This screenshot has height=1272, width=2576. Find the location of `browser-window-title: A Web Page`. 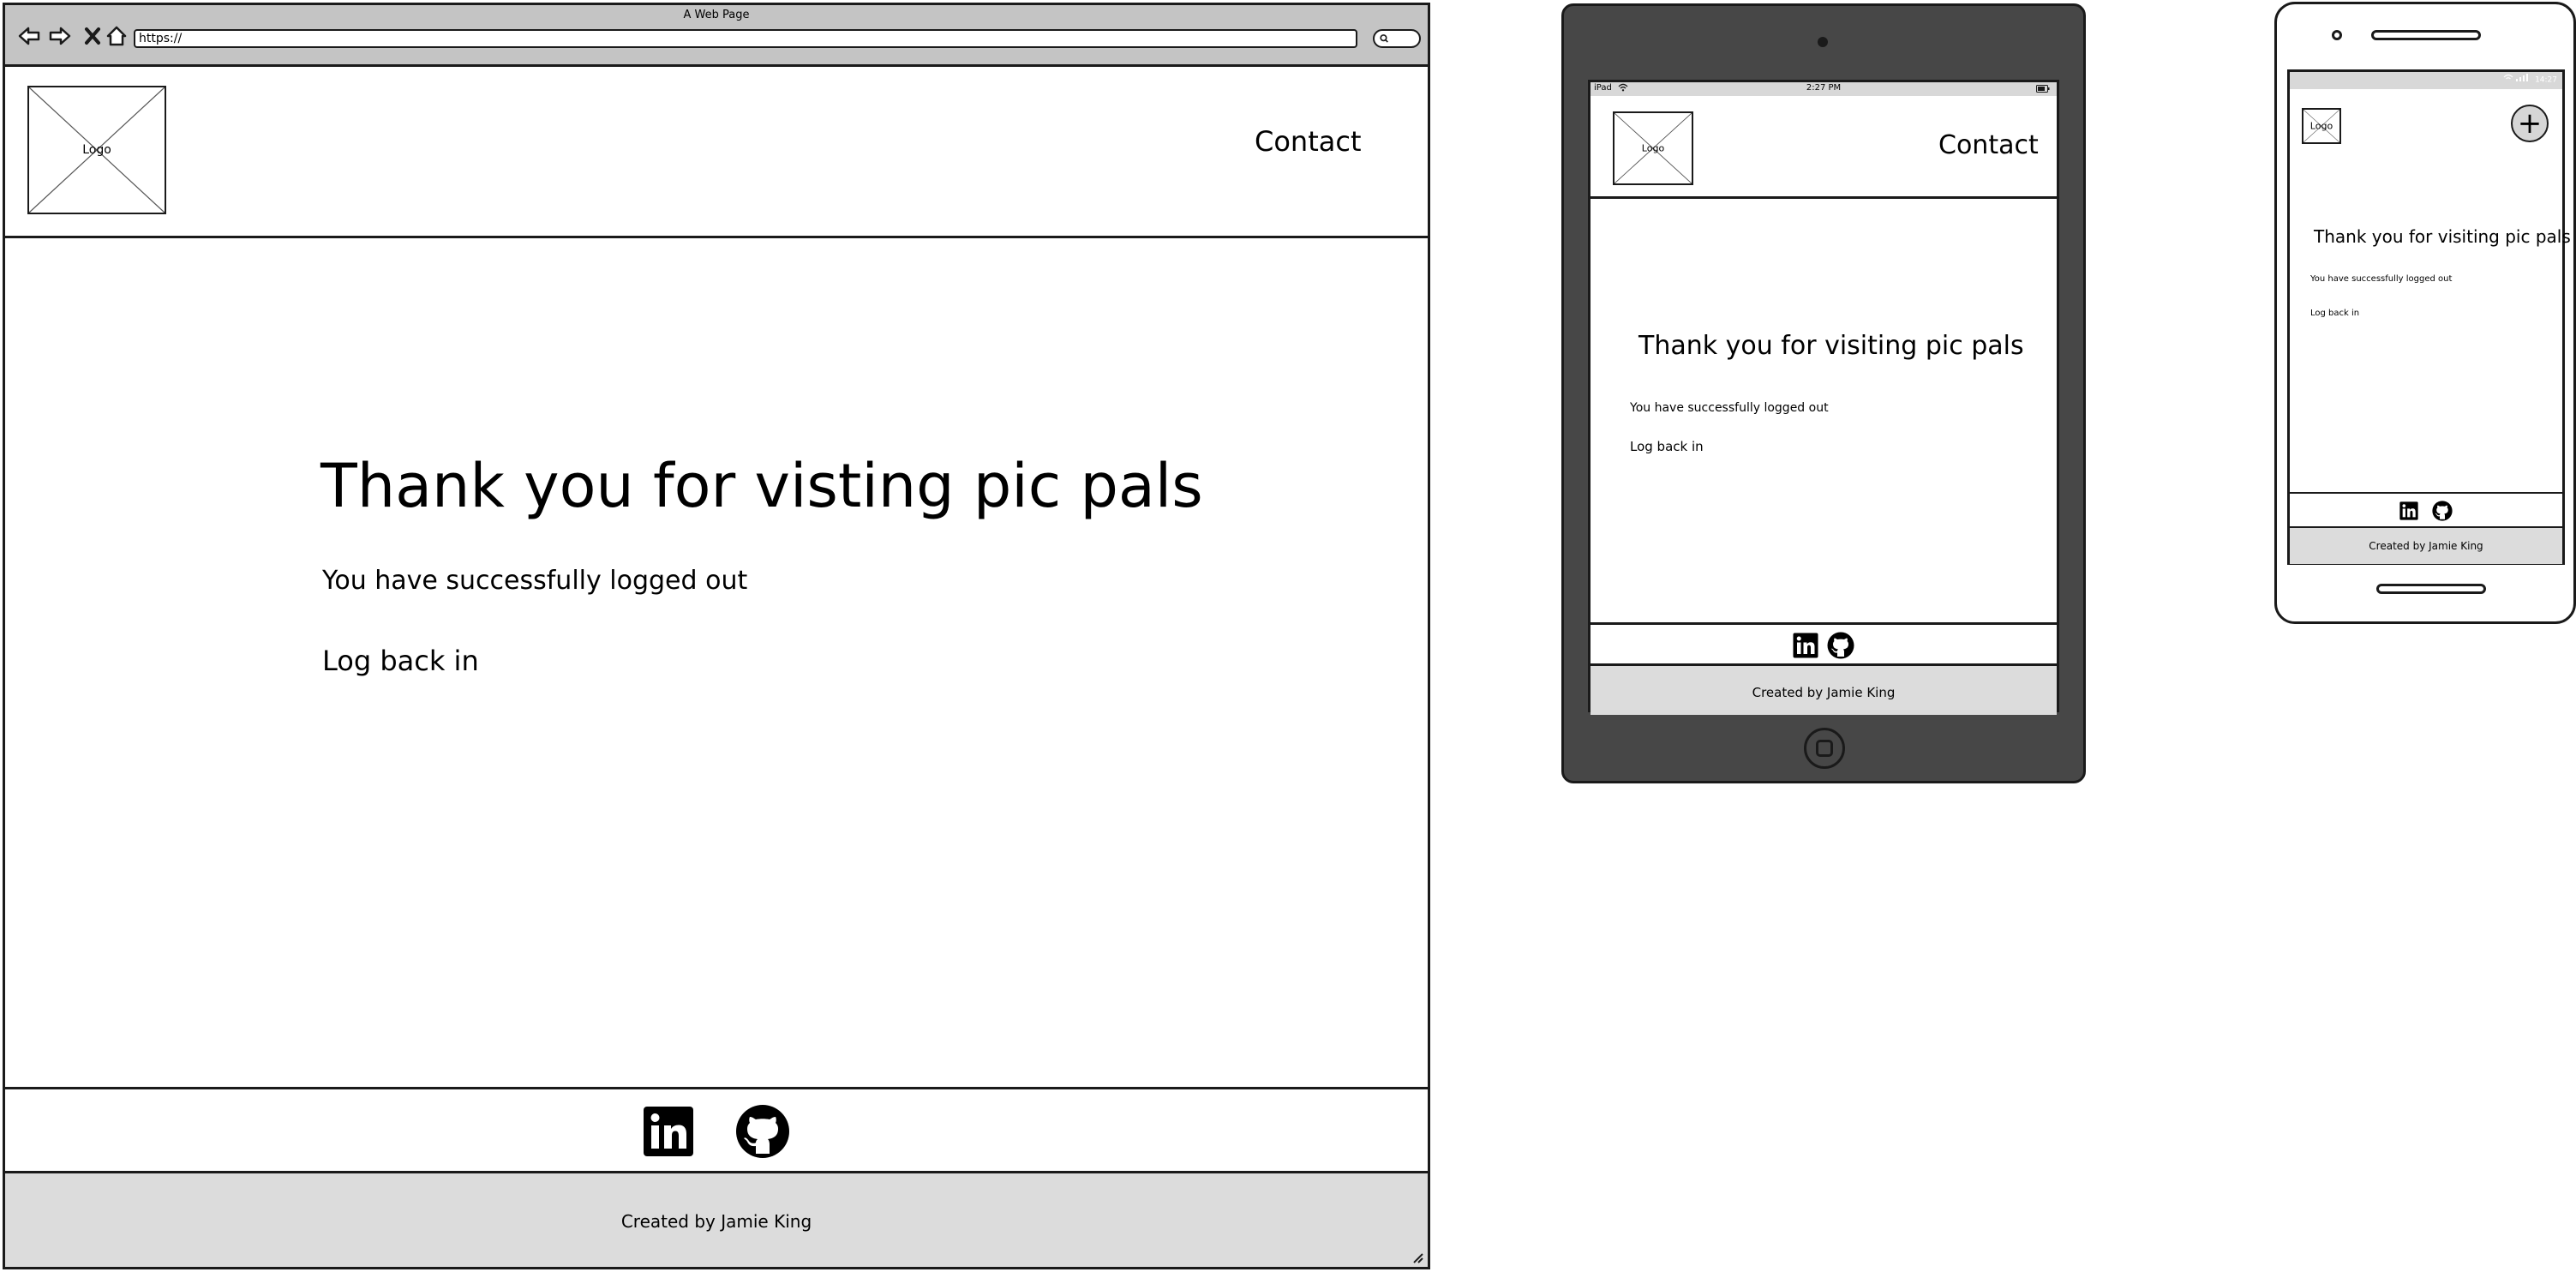

browser-window-title: A Web Page is located at coordinates (716, 15).